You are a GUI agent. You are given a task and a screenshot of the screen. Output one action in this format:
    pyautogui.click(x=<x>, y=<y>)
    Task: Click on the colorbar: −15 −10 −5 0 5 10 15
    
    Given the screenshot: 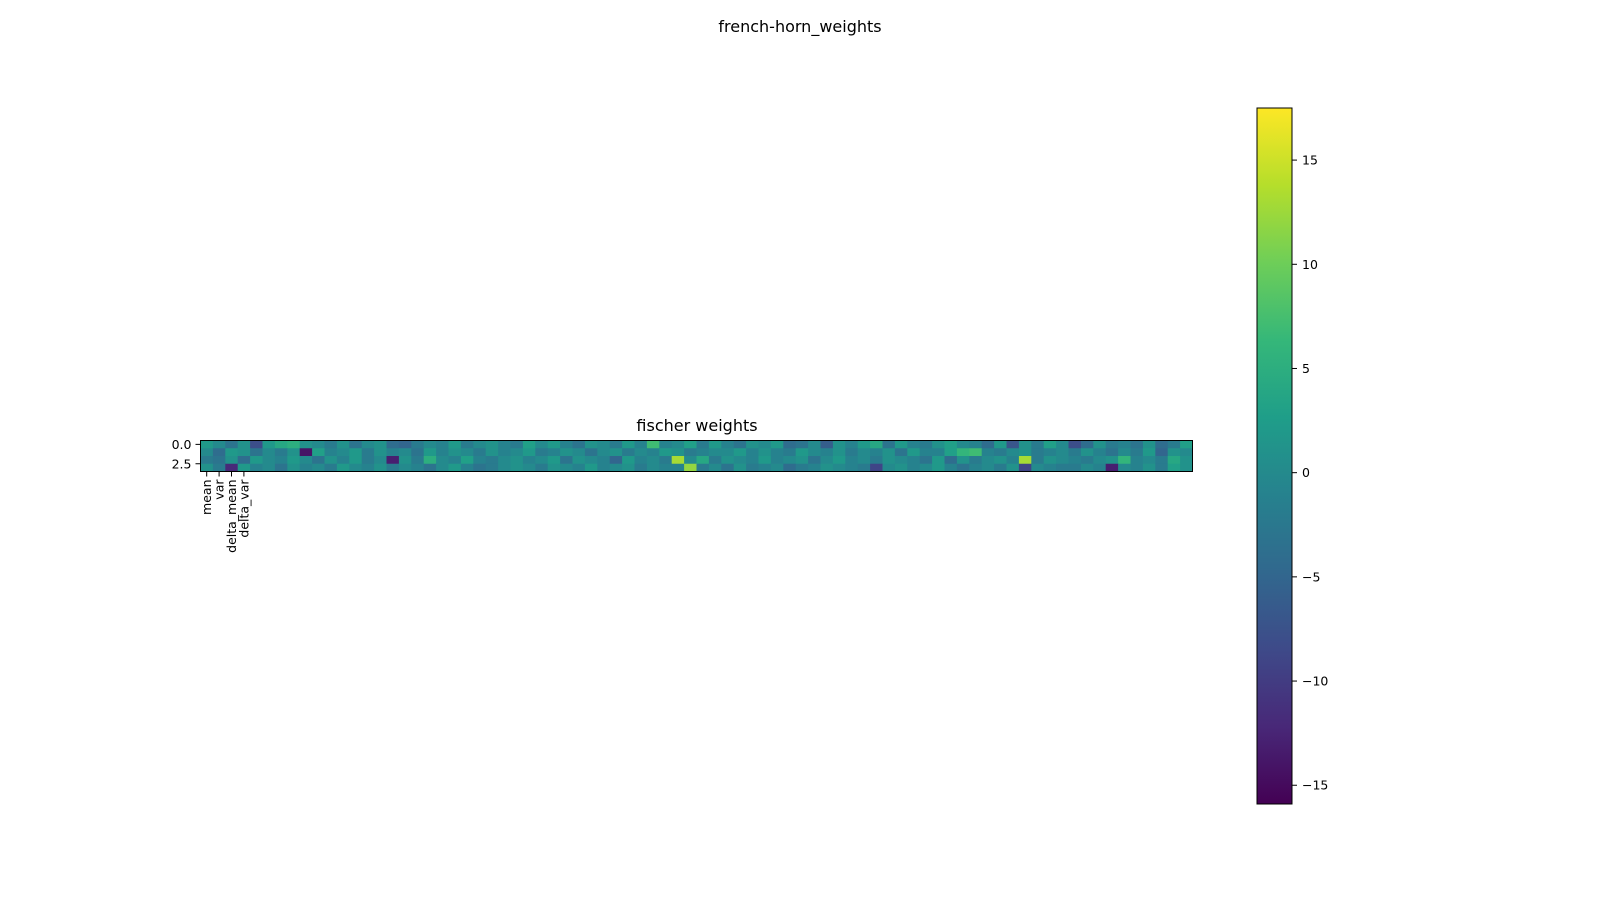 What is the action you would take?
    pyautogui.click(x=1292, y=456)
    